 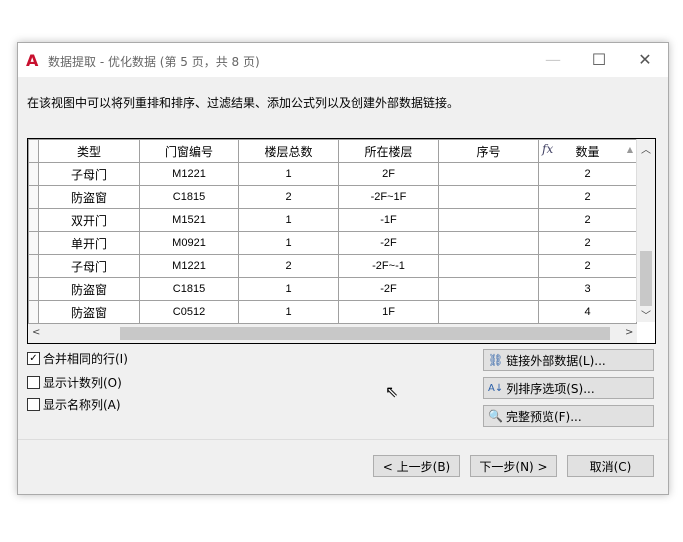 What do you see at coordinates (288, 151) in the screenshot?
I see `column-header-total-floors: 楼层总数` at bounding box center [288, 151].